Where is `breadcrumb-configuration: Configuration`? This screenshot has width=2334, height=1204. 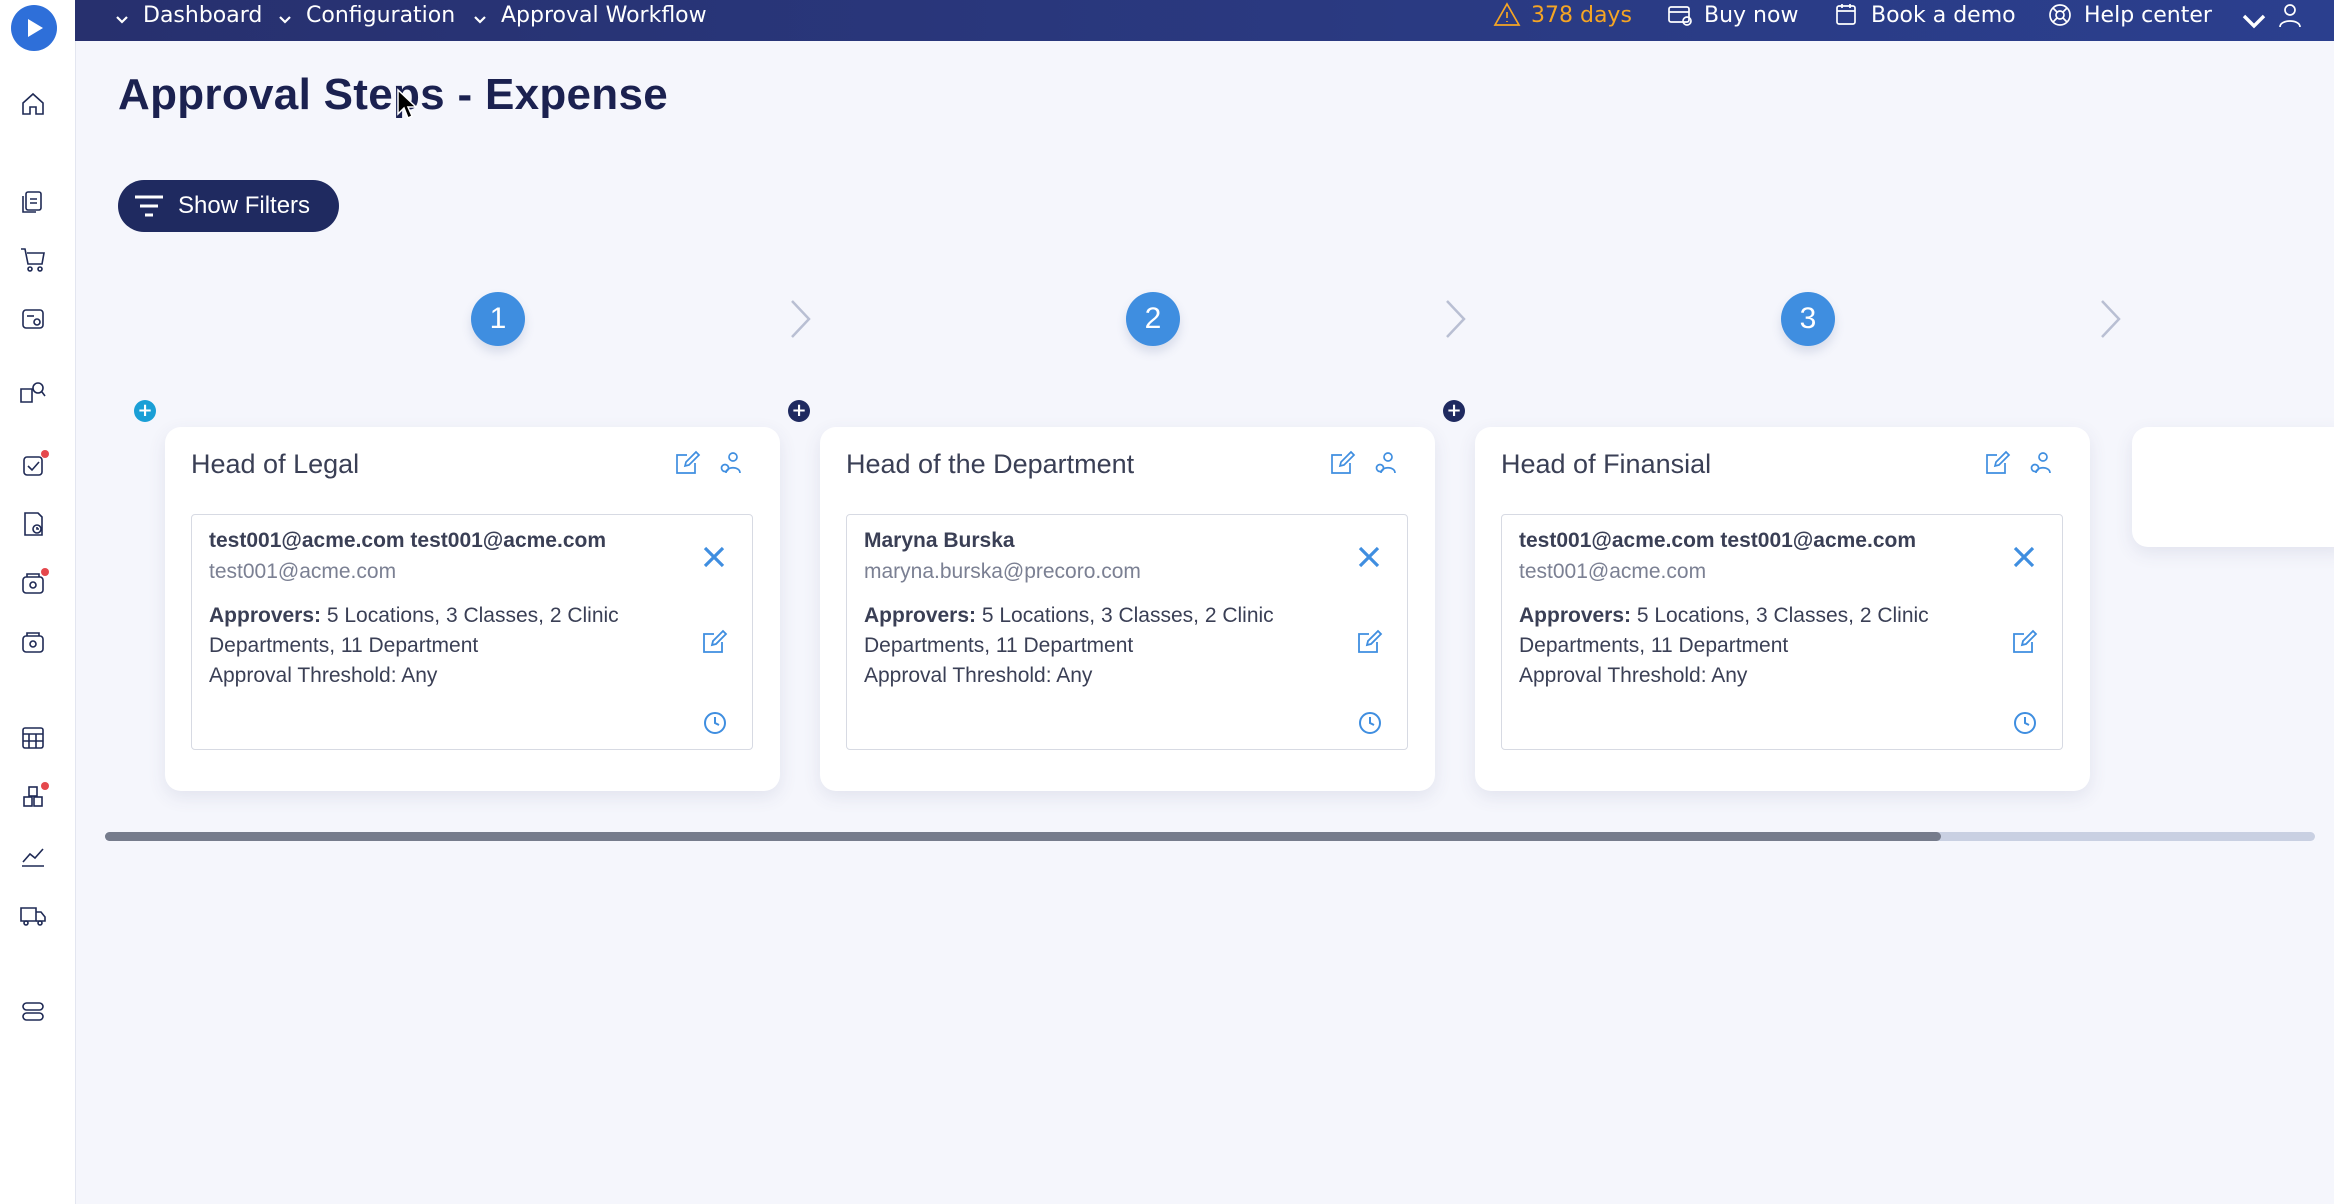 breadcrumb-configuration: Configuration is located at coordinates (366, 15).